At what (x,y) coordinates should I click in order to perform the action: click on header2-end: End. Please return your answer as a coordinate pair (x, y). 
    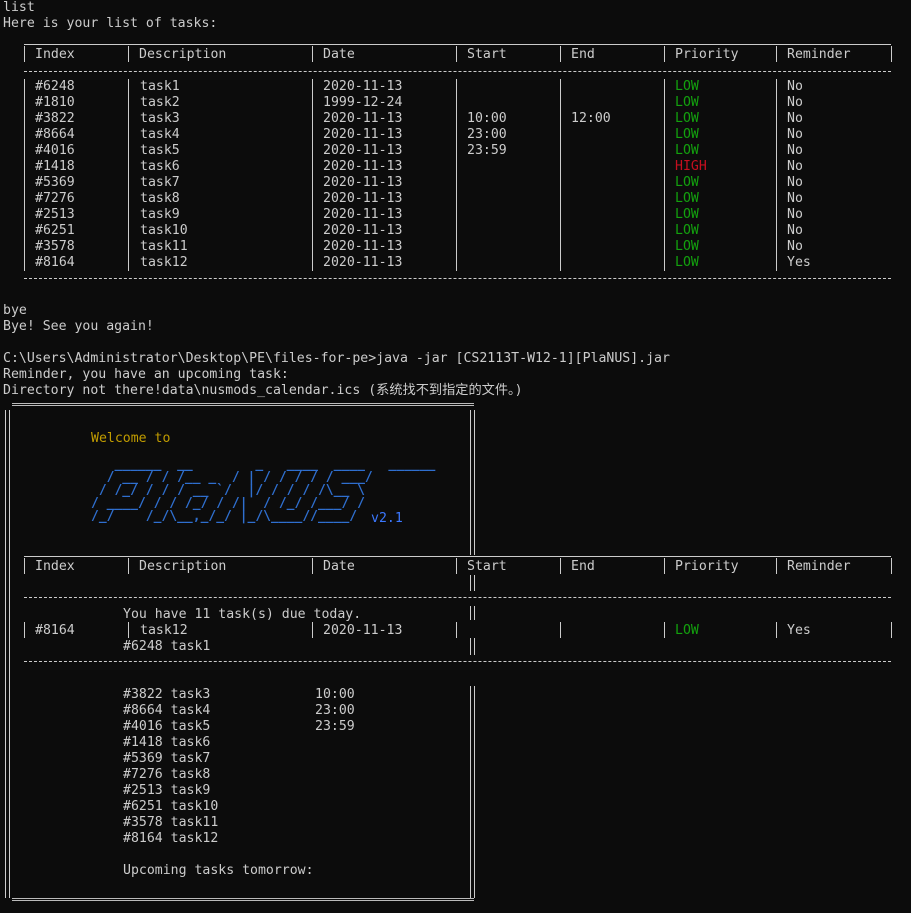
    Looking at the image, I should click on (583, 566).